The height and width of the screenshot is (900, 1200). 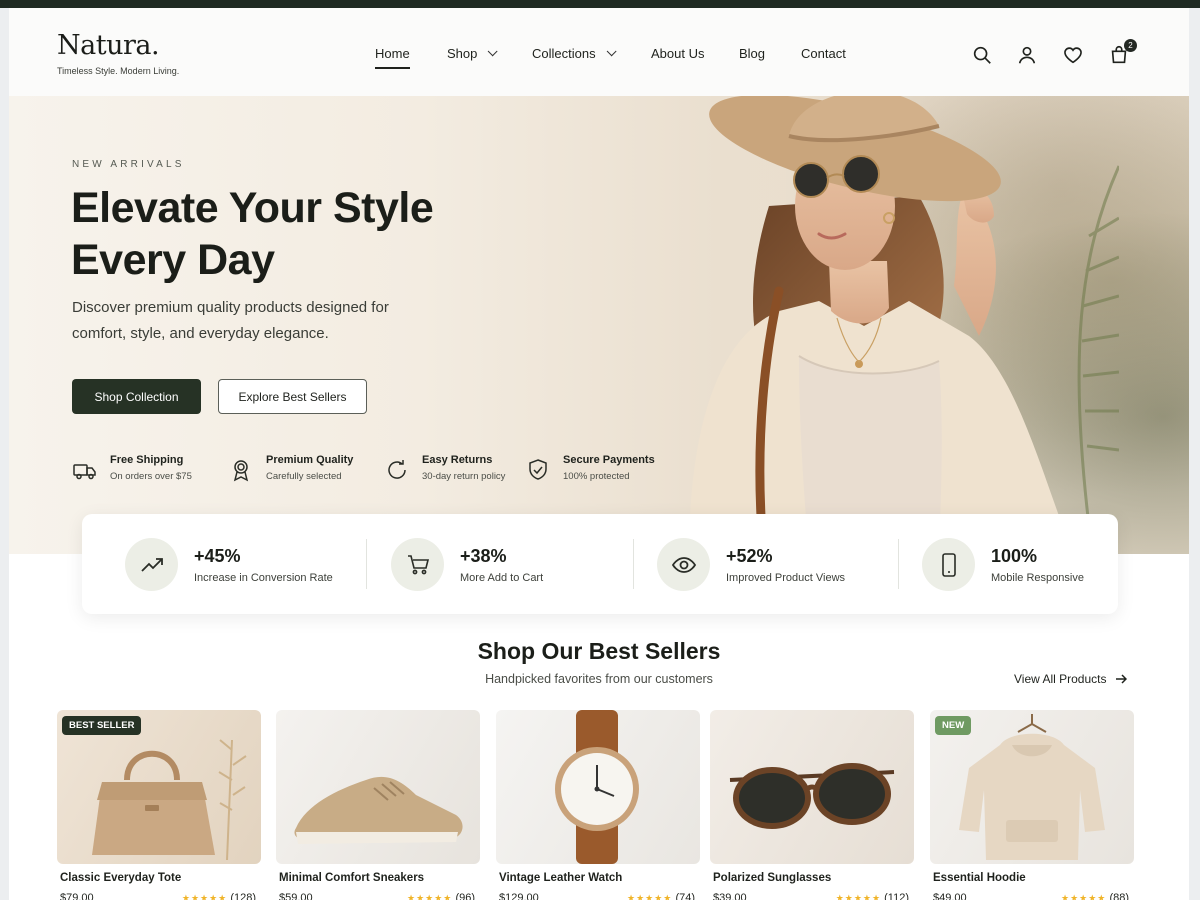 What do you see at coordinates (252, 234) in the screenshot?
I see `hero-title: Elevate Your Style Every Day` at bounding box center [252, 234].